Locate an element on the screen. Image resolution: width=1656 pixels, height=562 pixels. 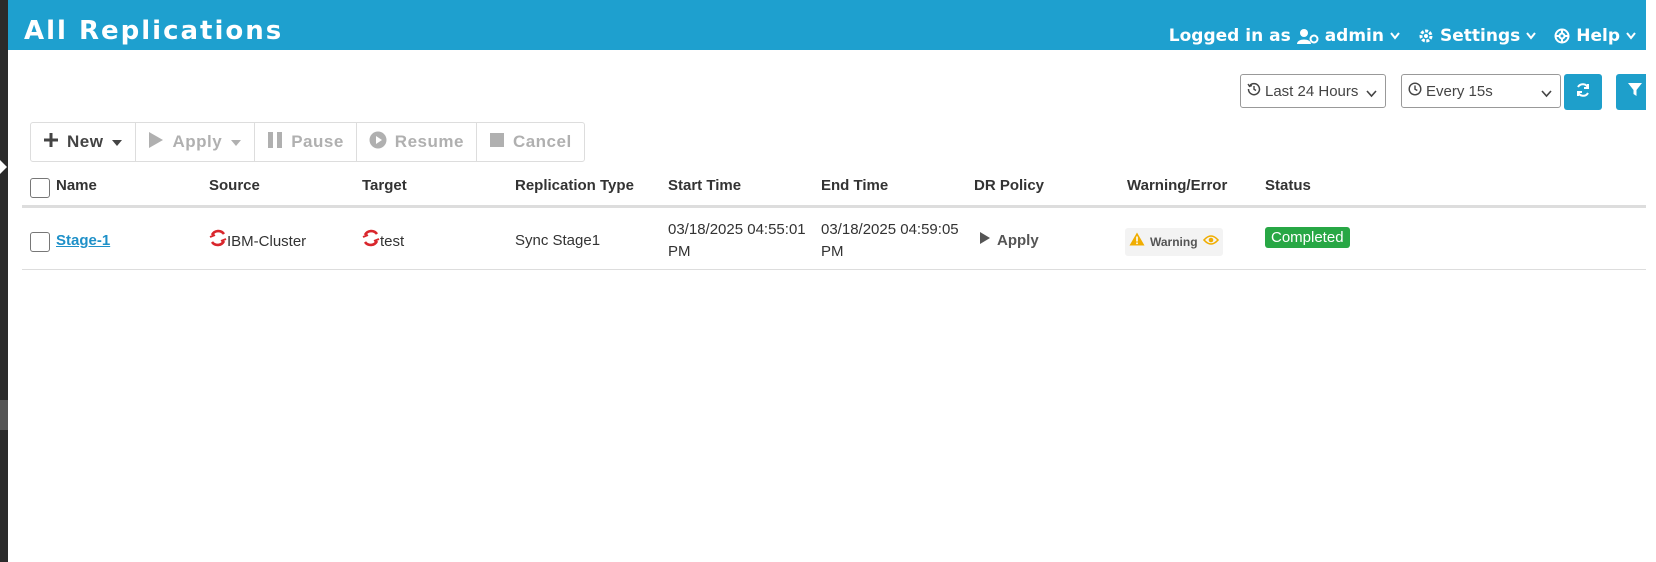
replication-name-link: Stage-1 is located at coordinates (83, 240).